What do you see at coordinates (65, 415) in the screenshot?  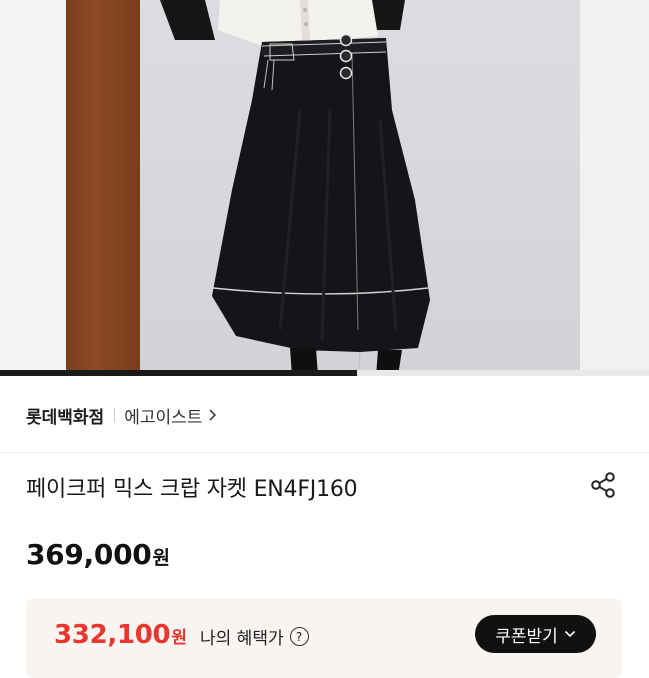 I see `store-name: 롯데백화점` at bounding box center [65, 415].